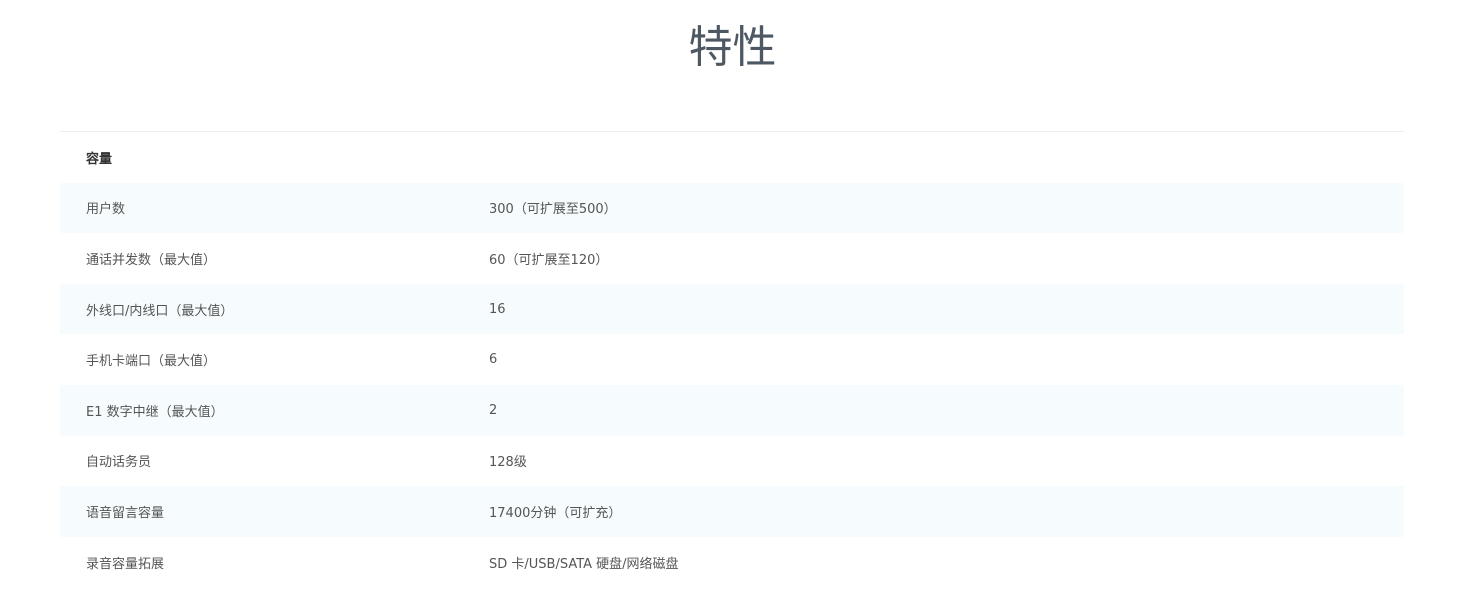 The image size is (1475, 604). What do you see at coordinates (732, 258) in the screenshot?
I see `table-row: 通话并发数（最大值） 60（可扩展至120）` at bounding box center [732, 258].